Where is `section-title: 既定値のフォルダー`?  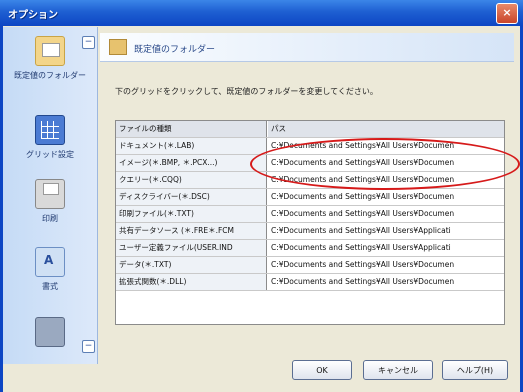
section-title: 既定値のフォルダー is located at coordinates (175, 50).